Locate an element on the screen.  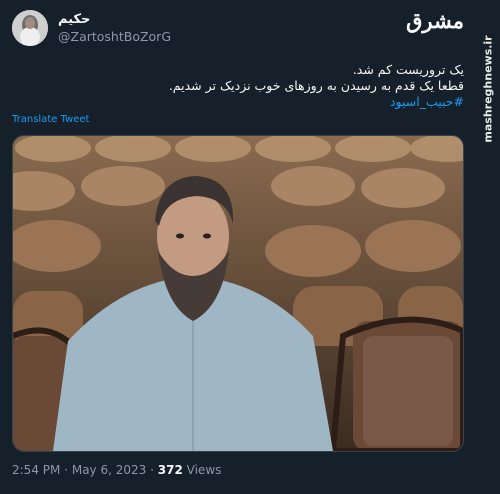
site-watermark: mashreghnews.ir is located at coordinates (488, 89).